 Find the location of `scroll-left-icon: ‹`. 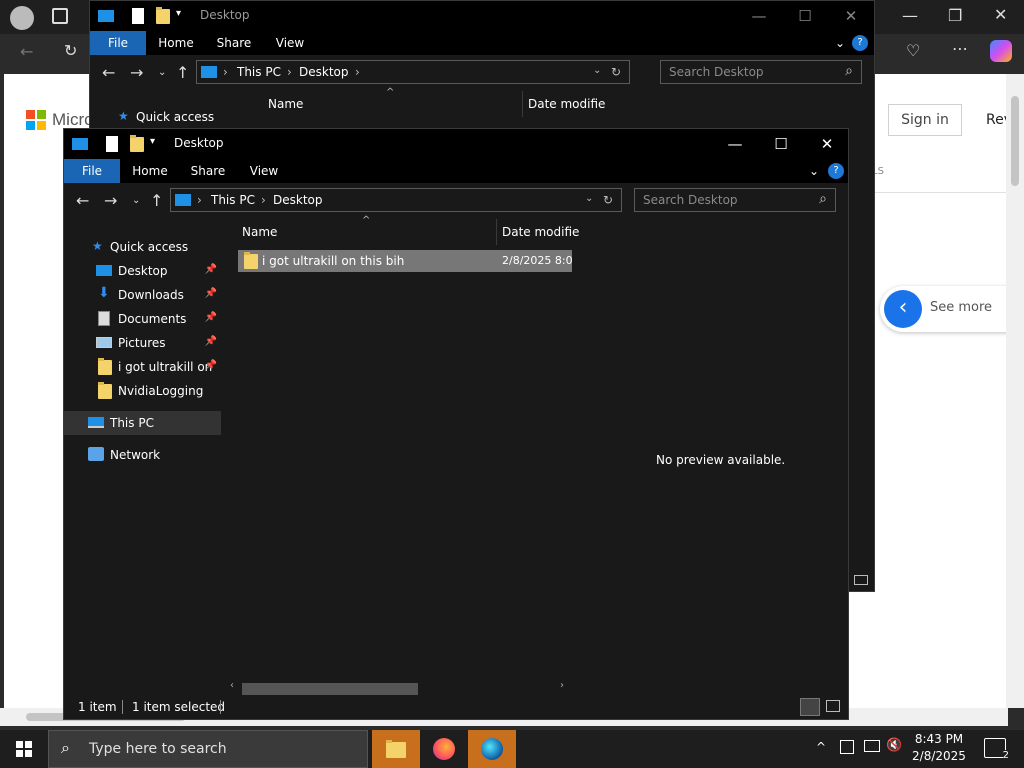

scroll-left-icon: ‹ is located at coordinates (232, 685).